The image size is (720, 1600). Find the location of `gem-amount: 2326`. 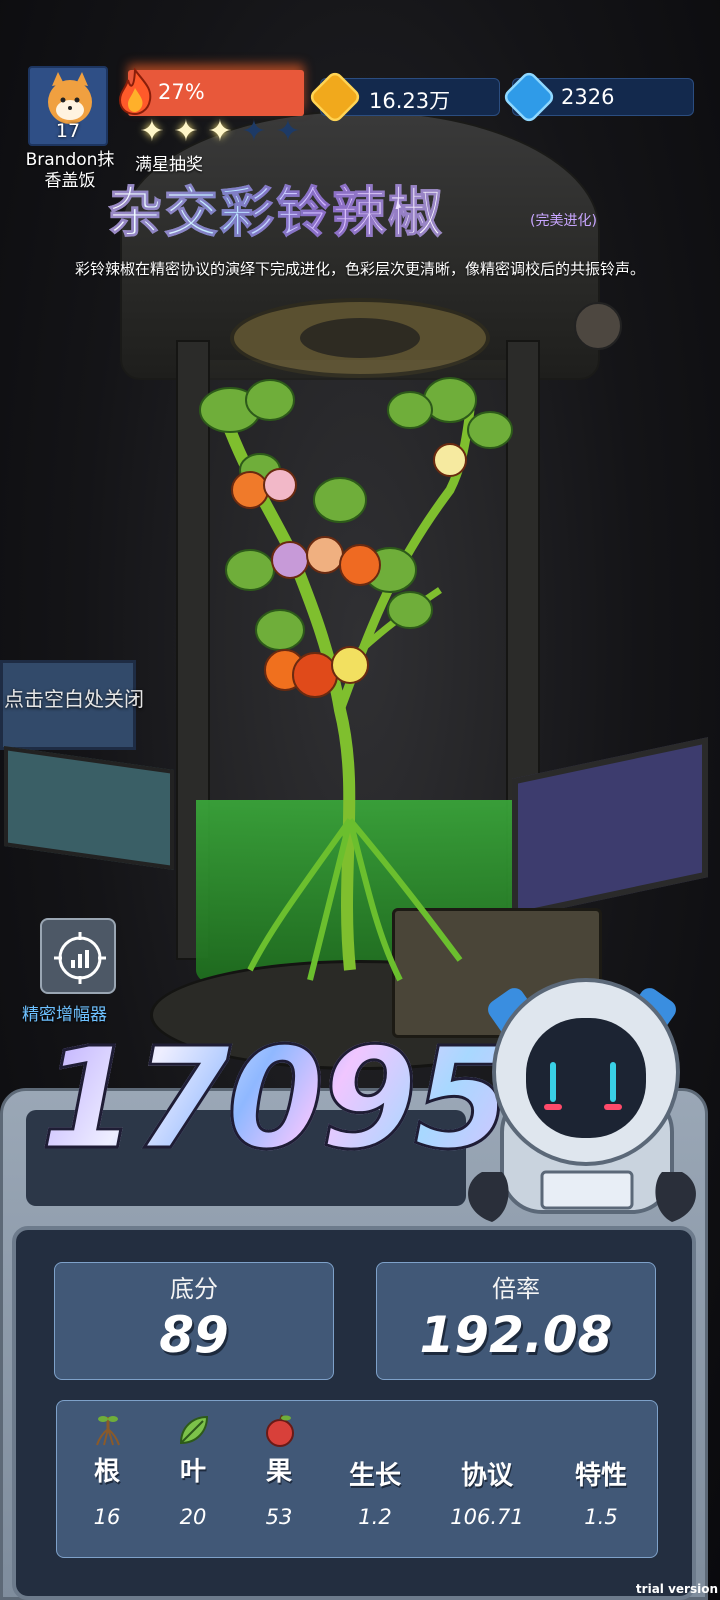

gem-amount: 2326 is located at coordinates (588, 97).